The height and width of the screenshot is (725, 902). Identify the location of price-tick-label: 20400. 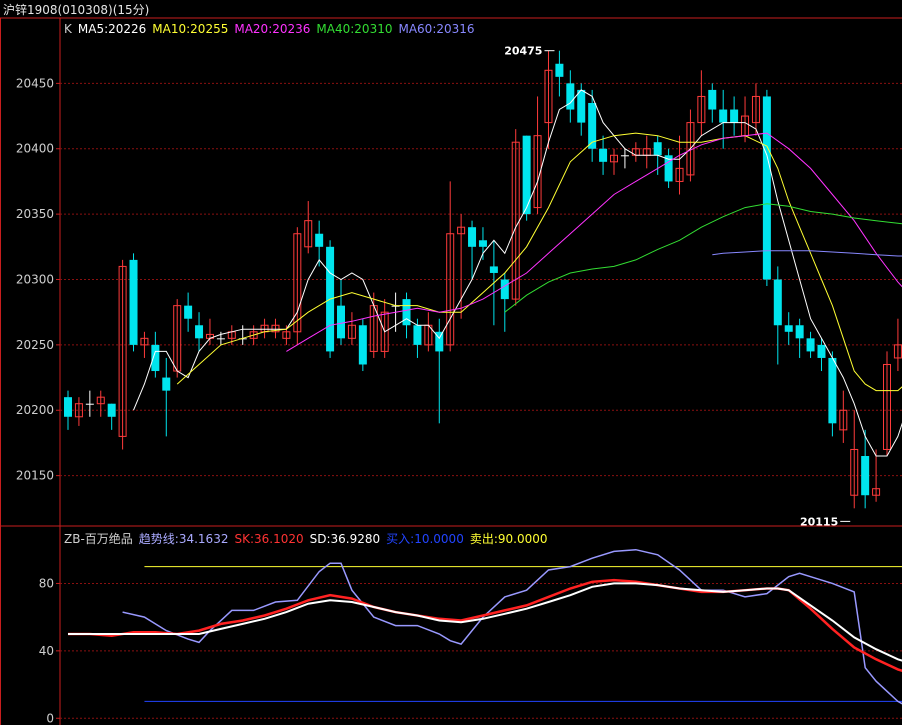
(35, 149).